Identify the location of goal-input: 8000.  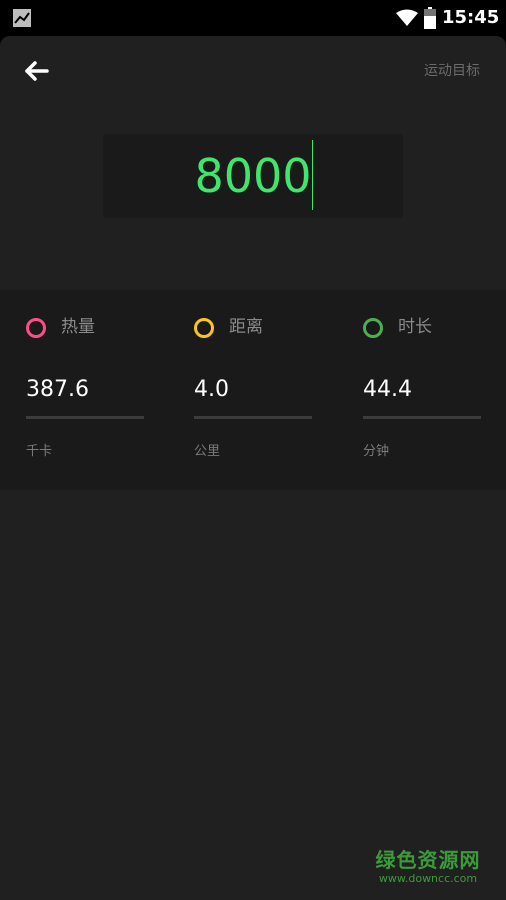
(253, 176).